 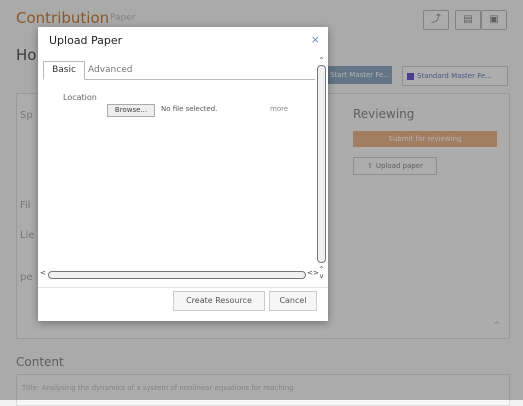 I want to click on location-label: Location, so click(x=80, y=97).